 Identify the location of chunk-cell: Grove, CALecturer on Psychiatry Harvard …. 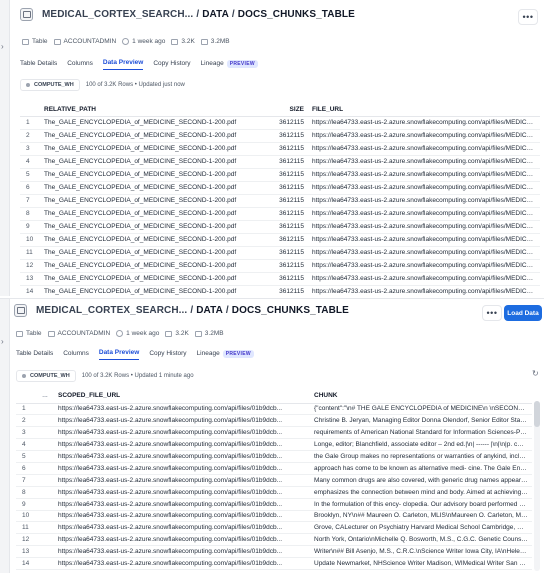
(421, 528).